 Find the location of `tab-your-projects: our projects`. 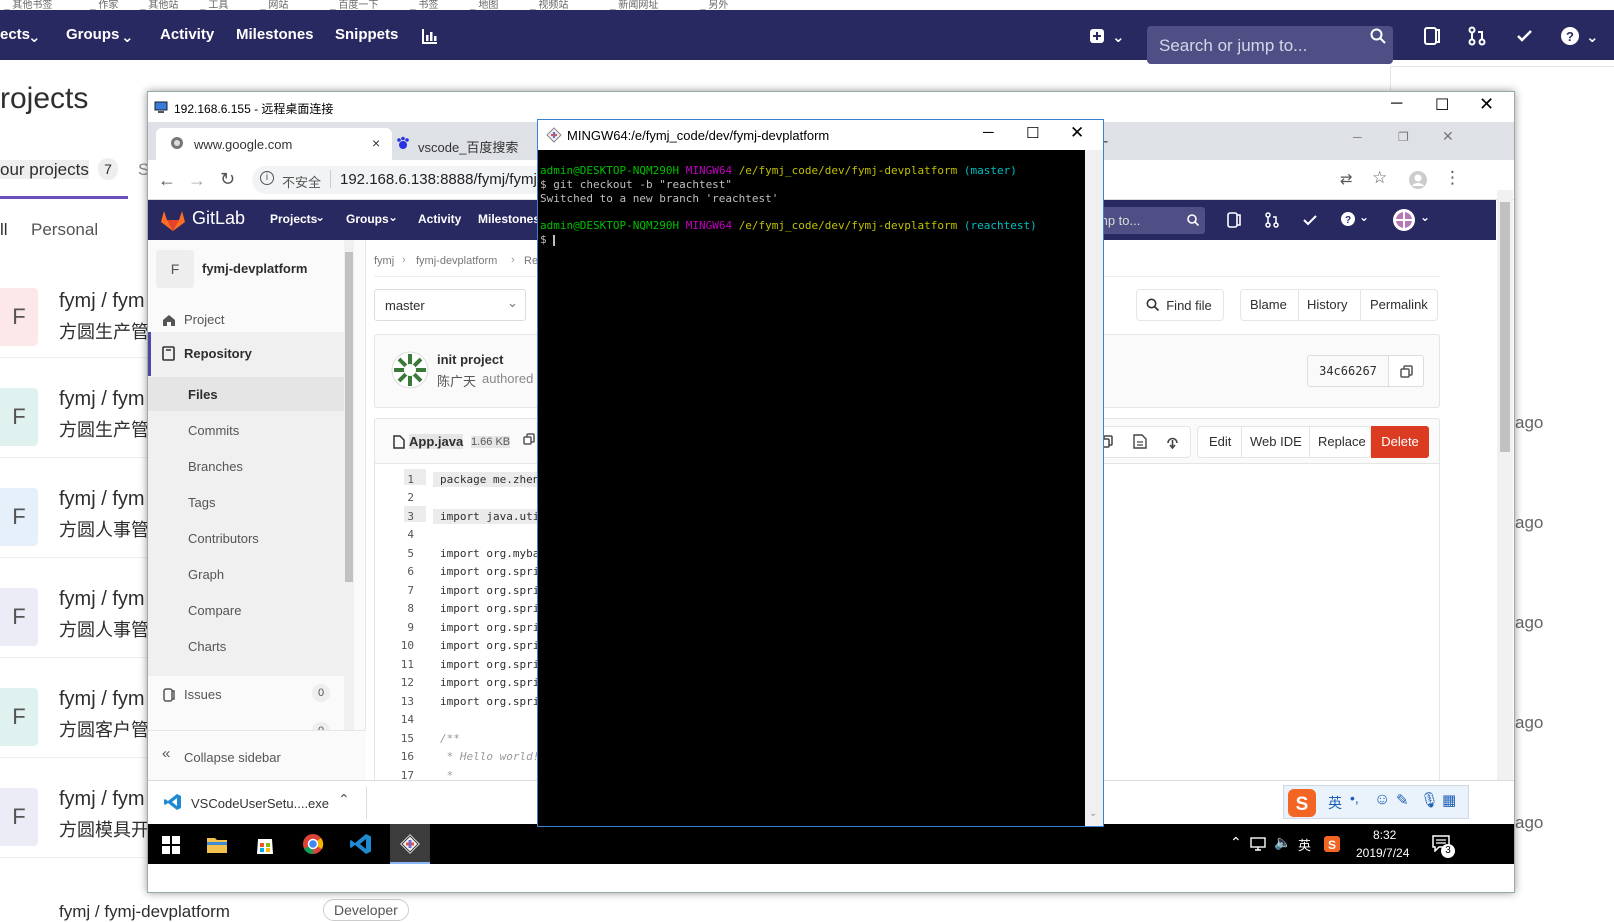

tab-your-projects: our projects is located at coordinates (44, 170).